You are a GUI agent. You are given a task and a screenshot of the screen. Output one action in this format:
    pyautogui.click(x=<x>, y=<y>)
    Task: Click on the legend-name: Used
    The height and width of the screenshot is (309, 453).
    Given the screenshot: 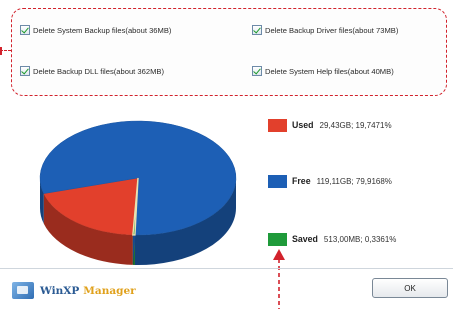 What is the action you would take?
    pyautogui.click(x=303, y=125)
    